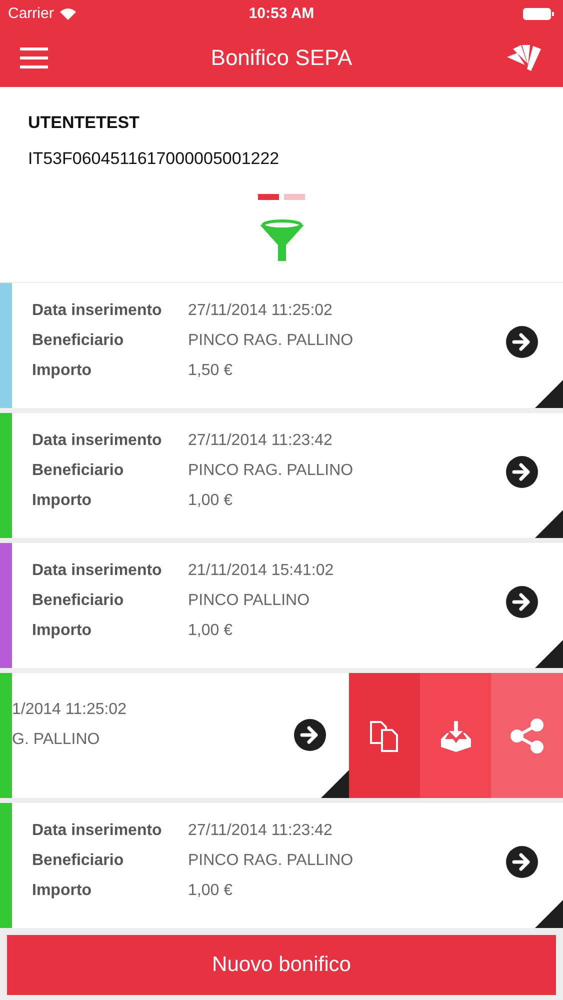 This screenshot has height=1000, width=563. I want to click on copy-button, so click(384, 735).